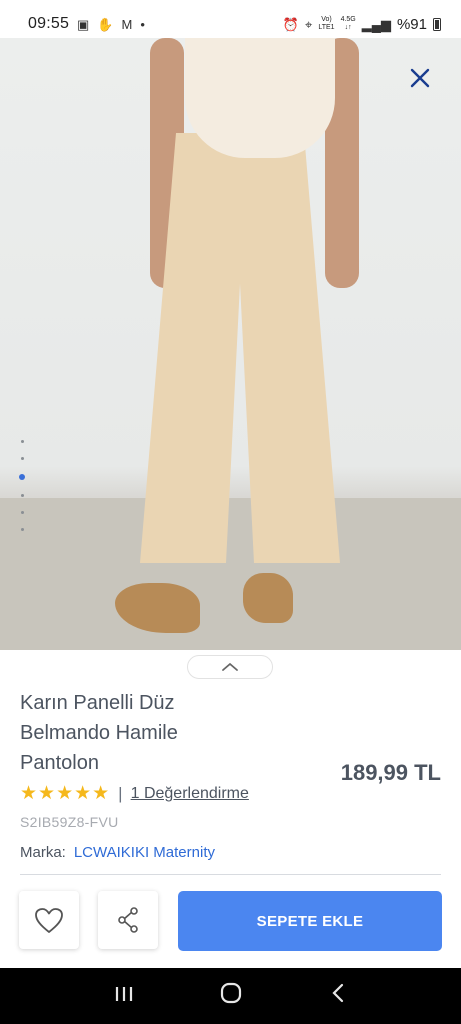 The width and height of the screenshot is (461, 1024). I want to click on share-button, so click(128, 920).